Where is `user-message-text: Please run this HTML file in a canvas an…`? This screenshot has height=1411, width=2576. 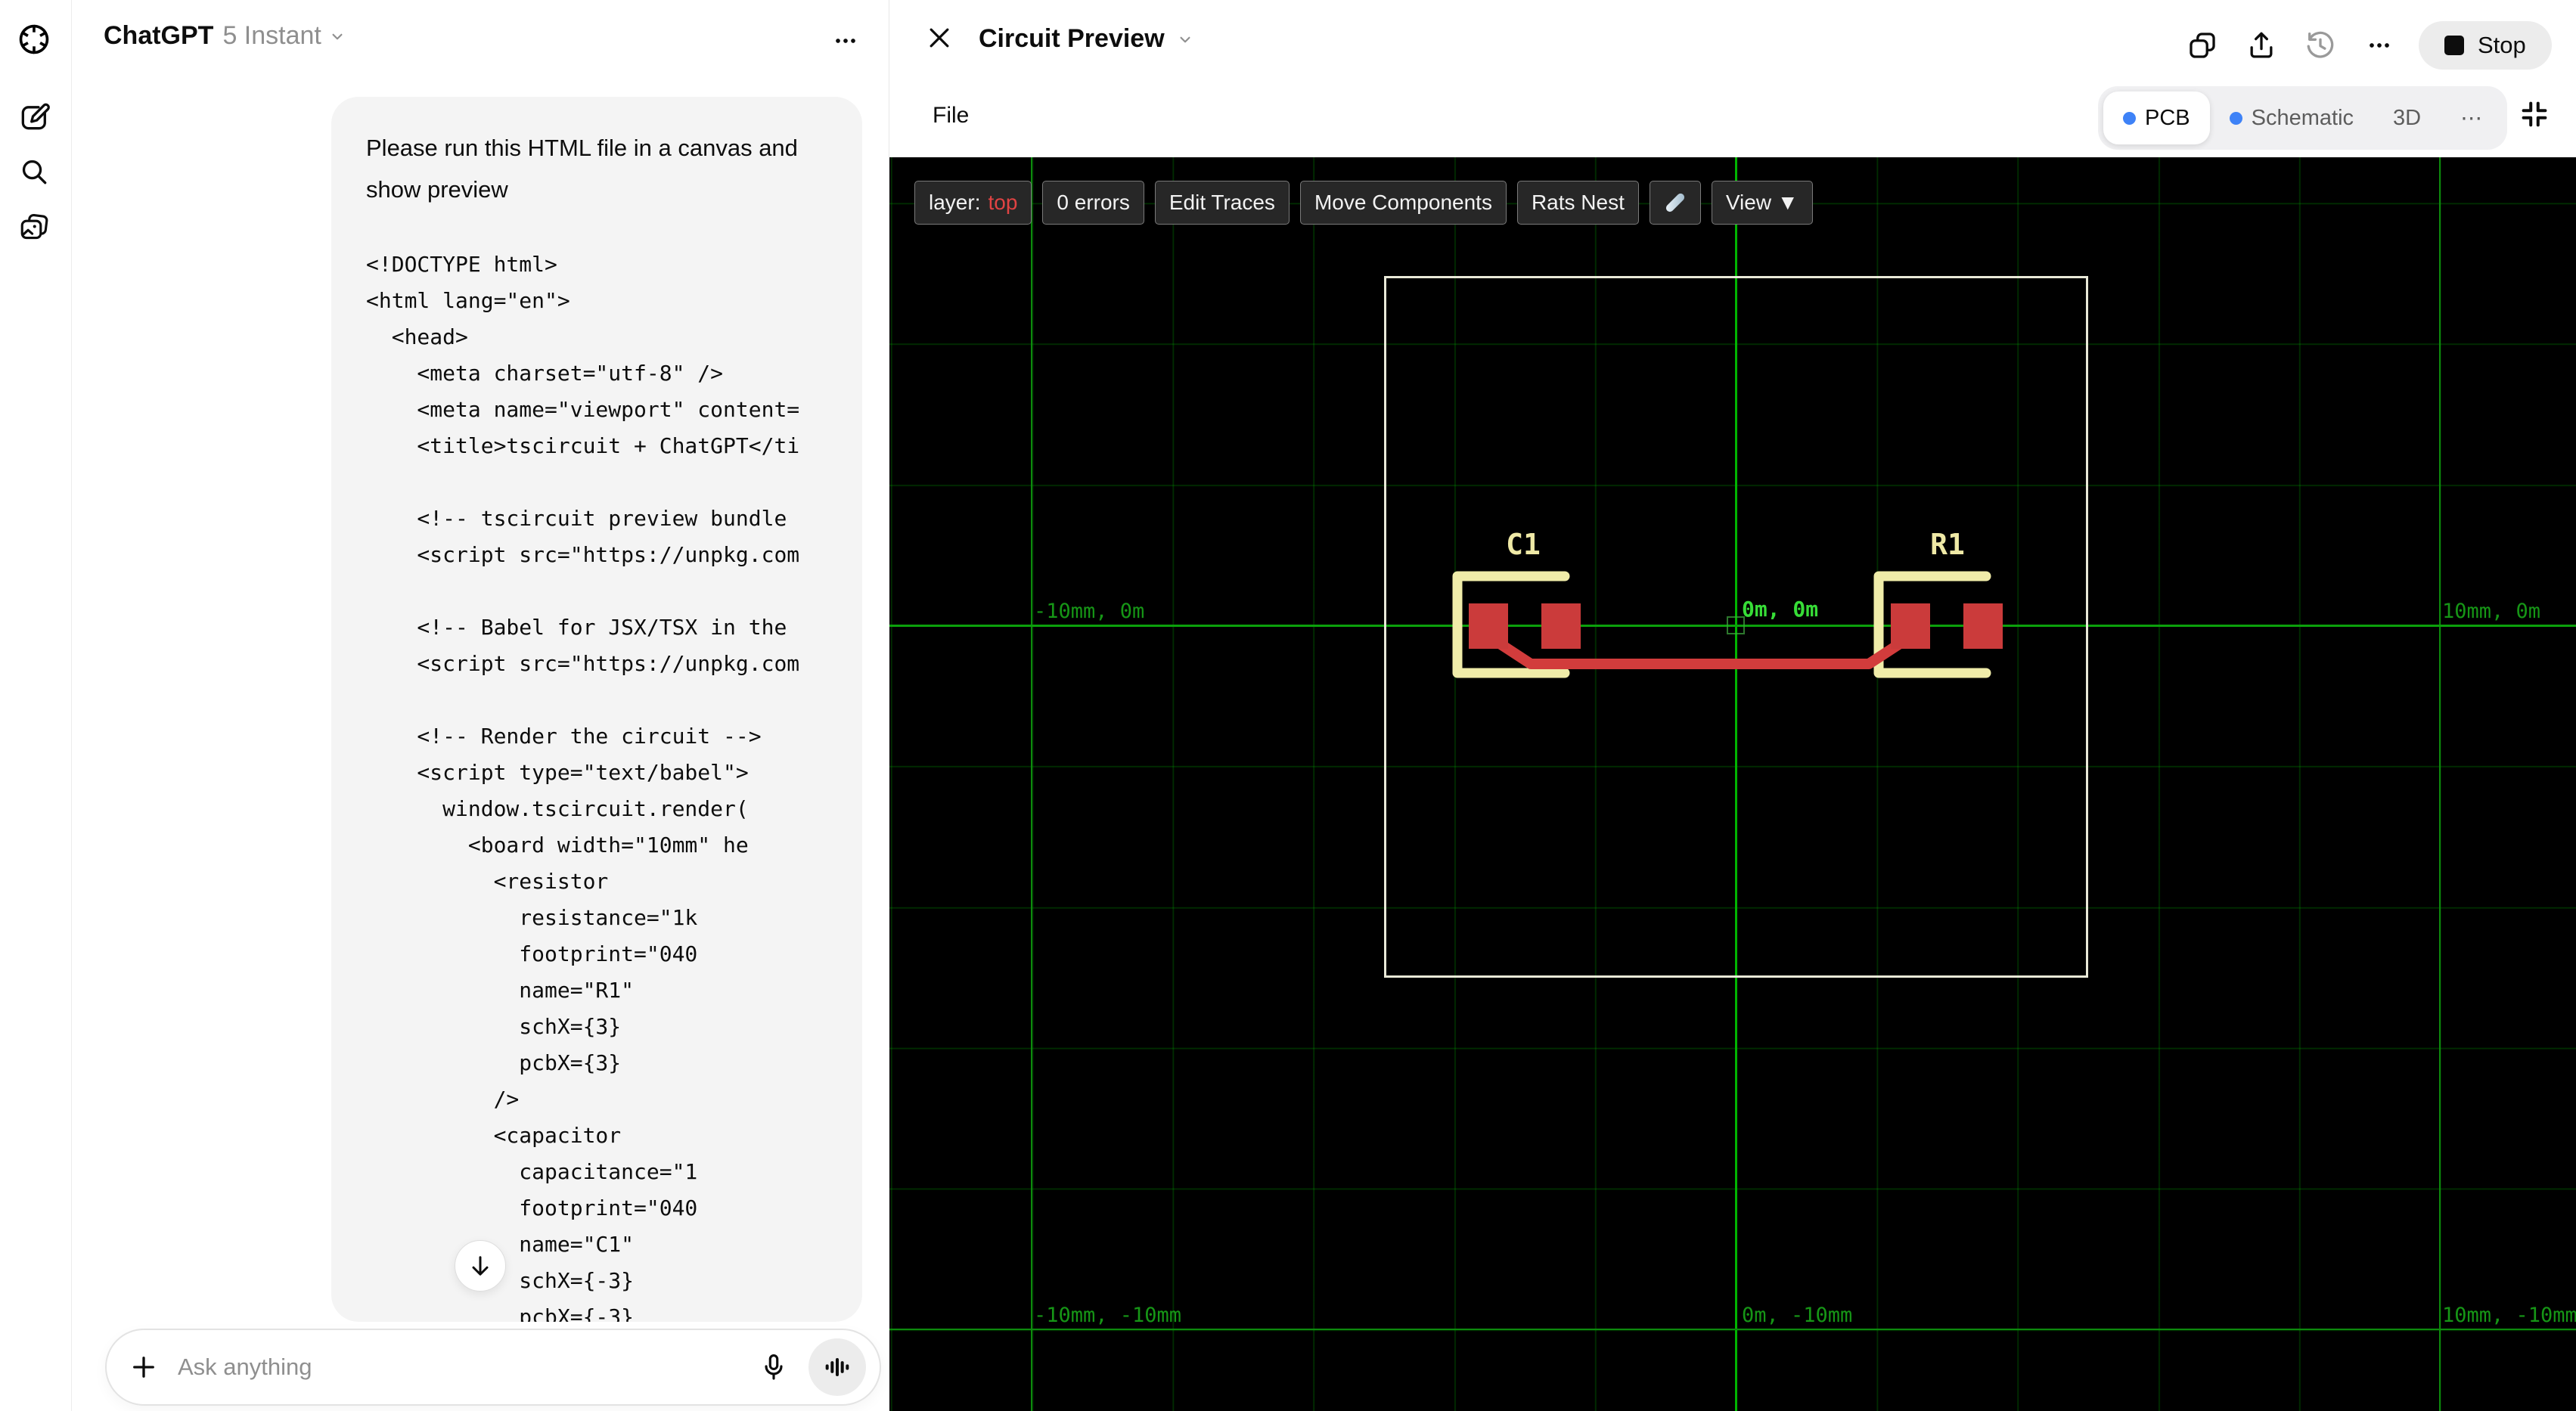 user-message-text: Please run this HTML file in a canvas an… is located at coordinates (582, 169).